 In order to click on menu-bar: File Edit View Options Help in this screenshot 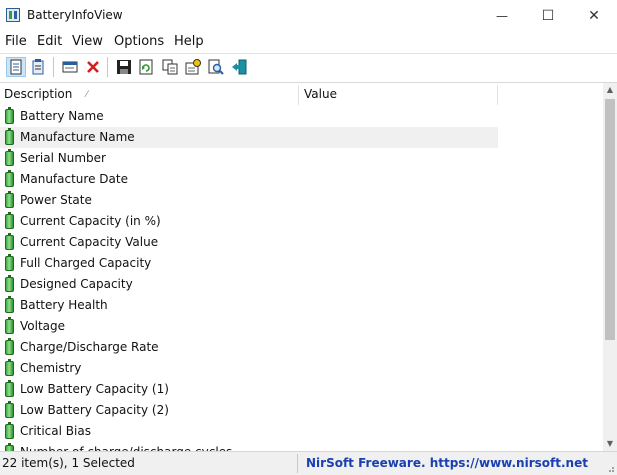, I will do `click(308, 41)`.